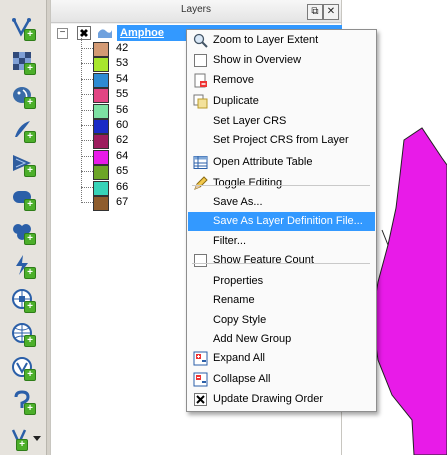 The width and height of the screenshot is (447, 455). What do you see at coordinates (236, 101) in the screenshot?
I see `menu-item-label: Duplicate` at bounding box center [236, 101].